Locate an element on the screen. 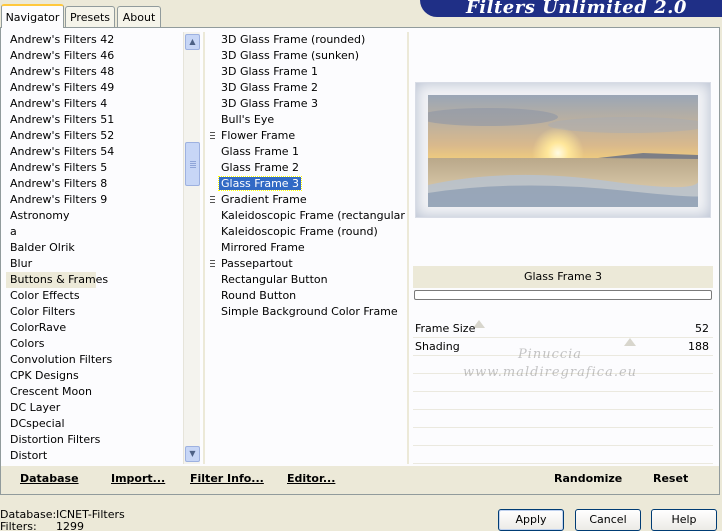 The image size is (722, 531). filter-label: Simple Background Color Frame is located at coordinates (309, 311).